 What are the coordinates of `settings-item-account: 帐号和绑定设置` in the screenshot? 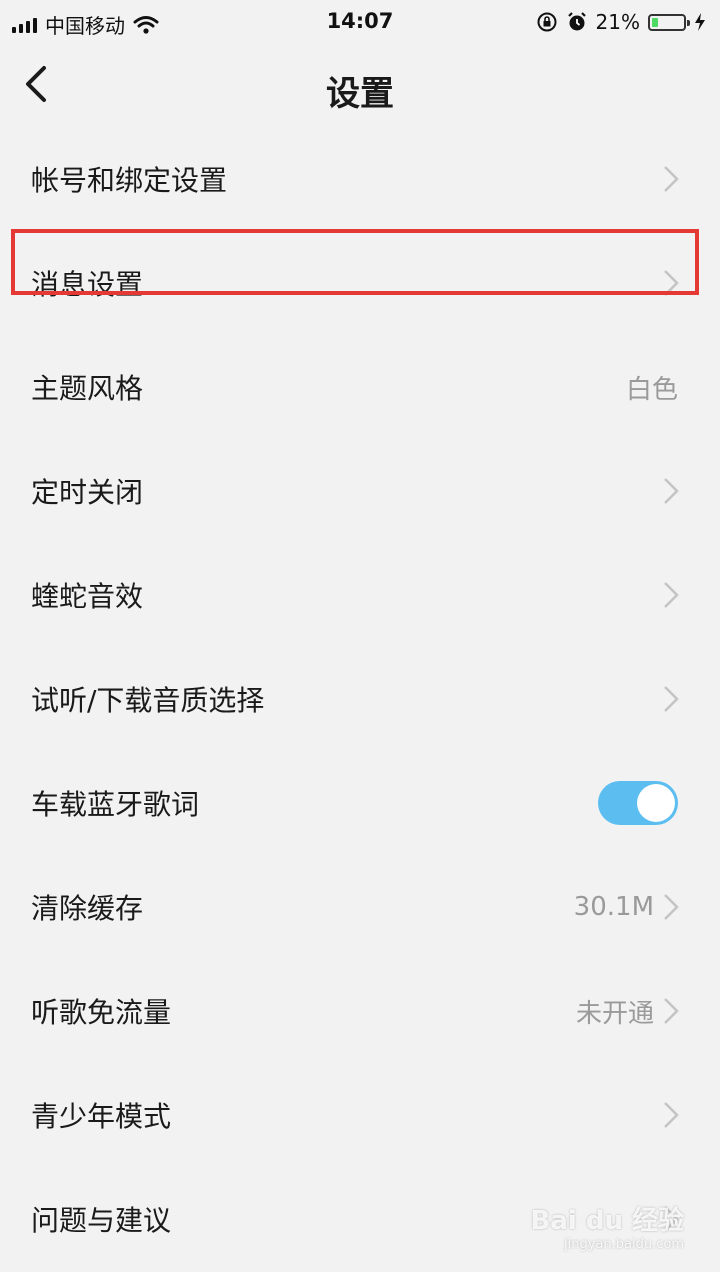 It's located at (360, 179).